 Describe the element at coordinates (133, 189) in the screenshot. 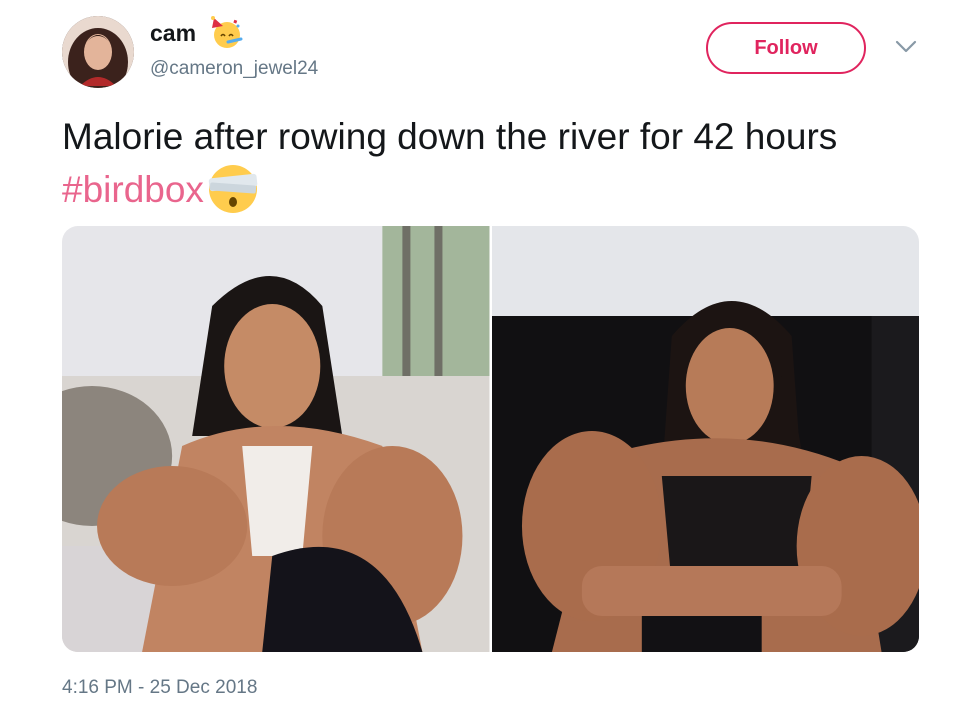

I see `hashtag-link: #birdbox` at that location.